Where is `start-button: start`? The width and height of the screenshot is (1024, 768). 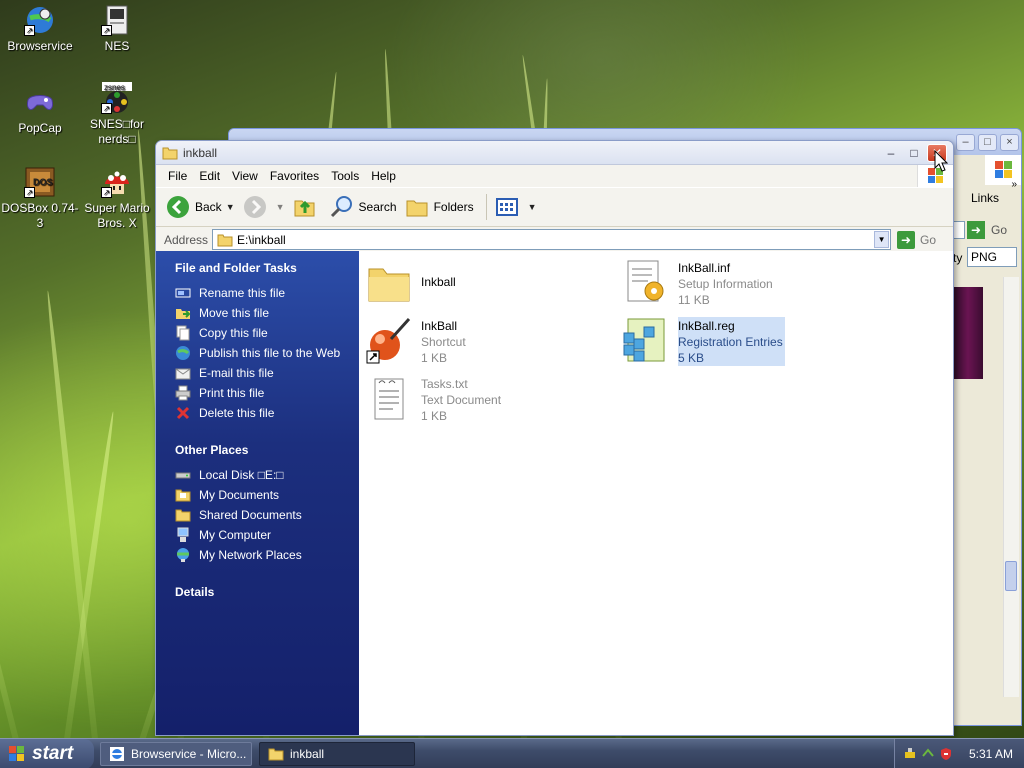 start-button: start is located at coordinates (47, 753).